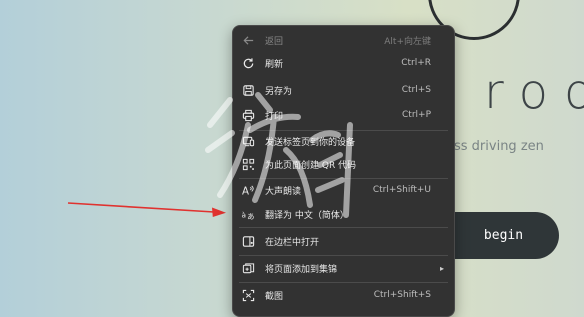 This screenshot has width=584, height=317. Describe the element at coordinates (310, 142) in the screenshot. I see `menu-item-label: 发送标签页到你的设备` at that location.